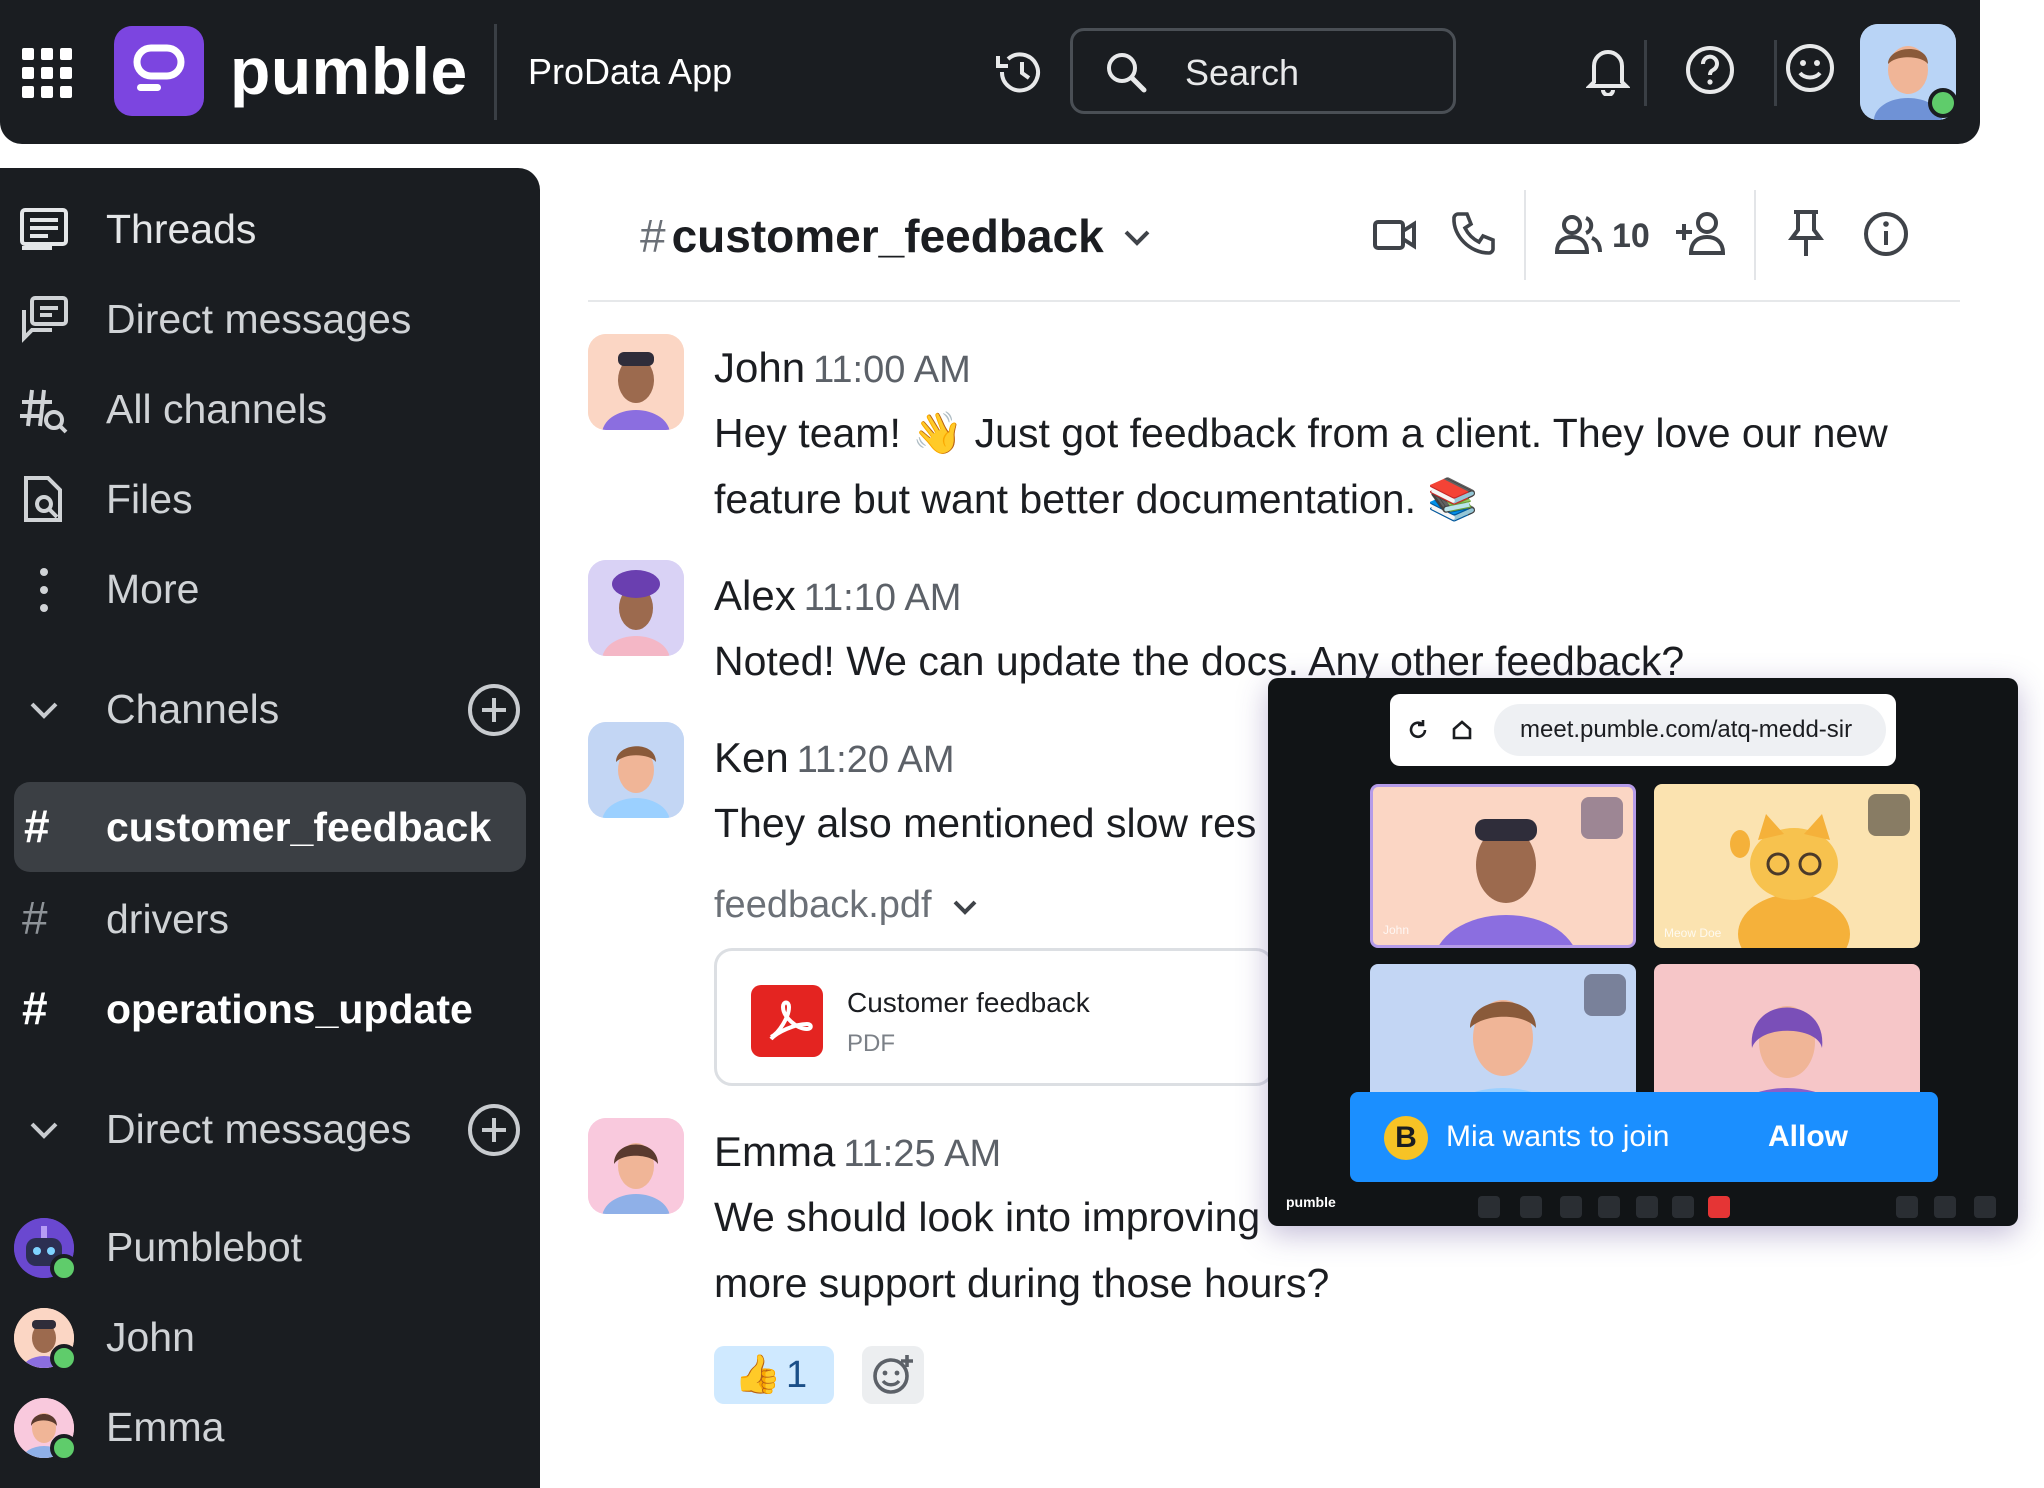  What do you see at coordinates (1985, 1207) in the screenshot?
I see `settings-icon` at bounding box center [1985, 1207].